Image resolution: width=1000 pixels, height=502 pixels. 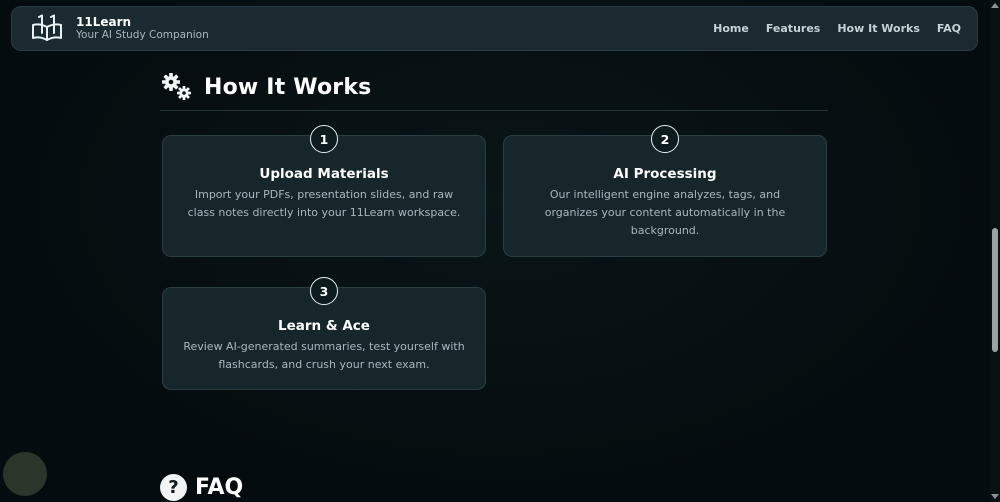 I want to click on step-title: Upload Materials, so click(x=324, y=174).